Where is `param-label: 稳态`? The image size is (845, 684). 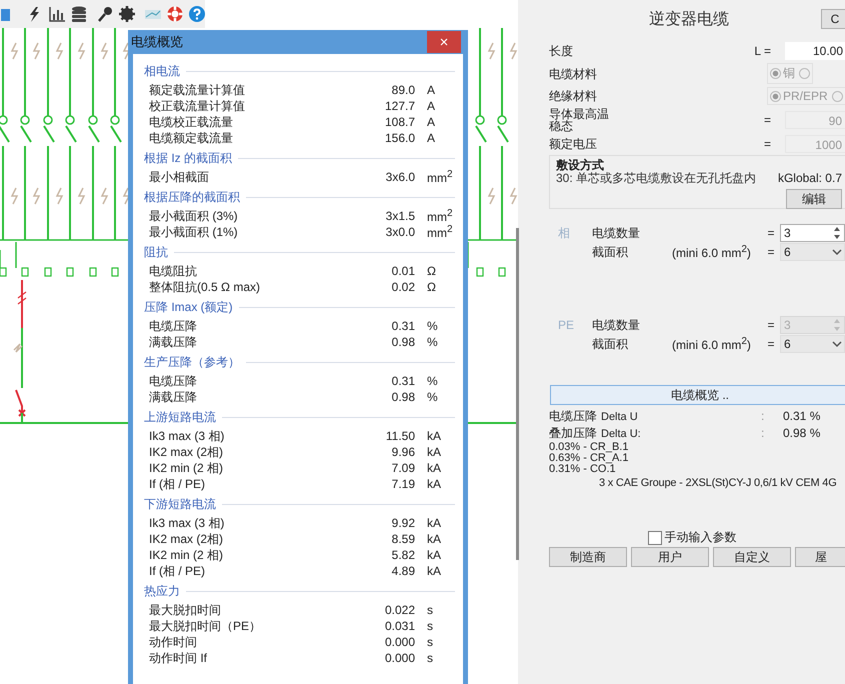 param-label: 稳态 is located at coordinates (561, 126).